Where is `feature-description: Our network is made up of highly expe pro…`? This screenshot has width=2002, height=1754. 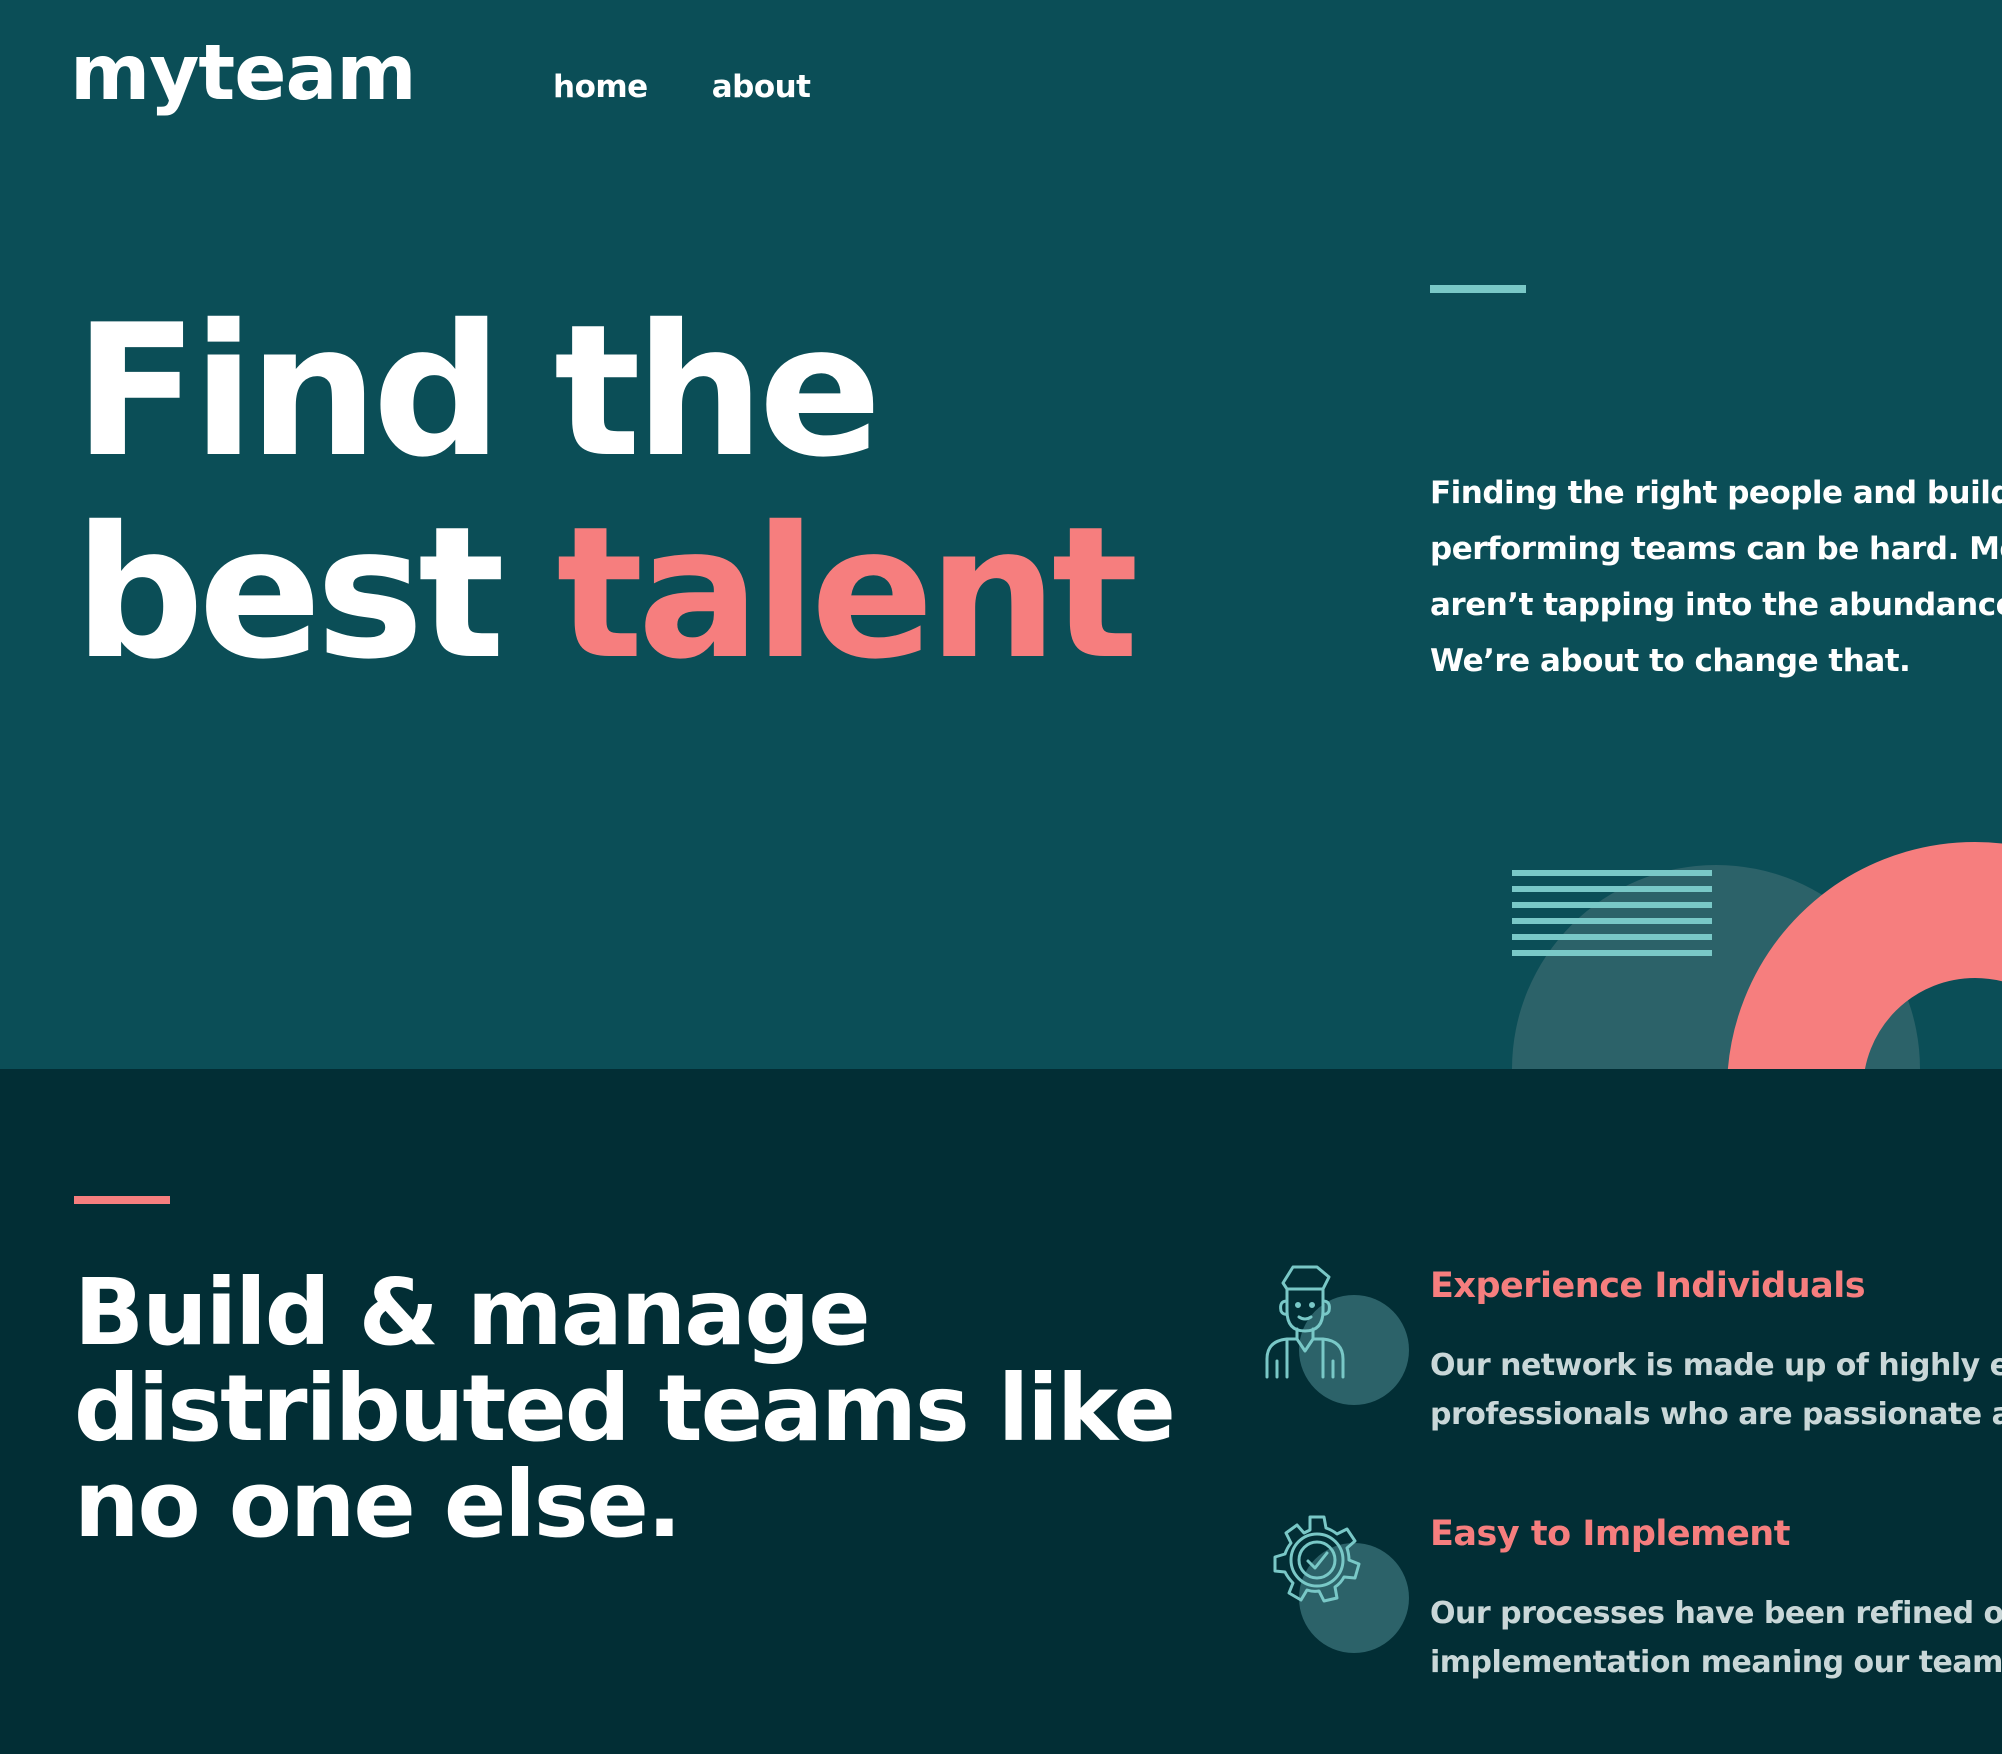 feature-description: Our network is made up of highly expe pro… is located at coordinates (1716, 1390).